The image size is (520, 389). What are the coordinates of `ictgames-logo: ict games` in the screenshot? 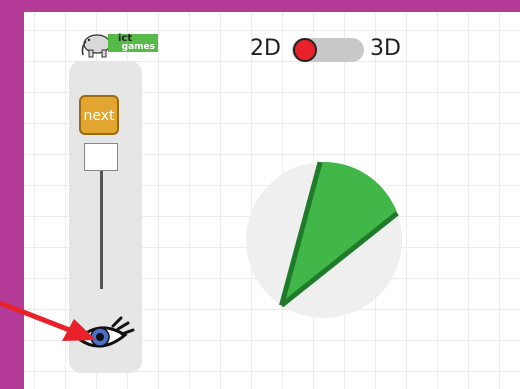 It's located at (122, 47).